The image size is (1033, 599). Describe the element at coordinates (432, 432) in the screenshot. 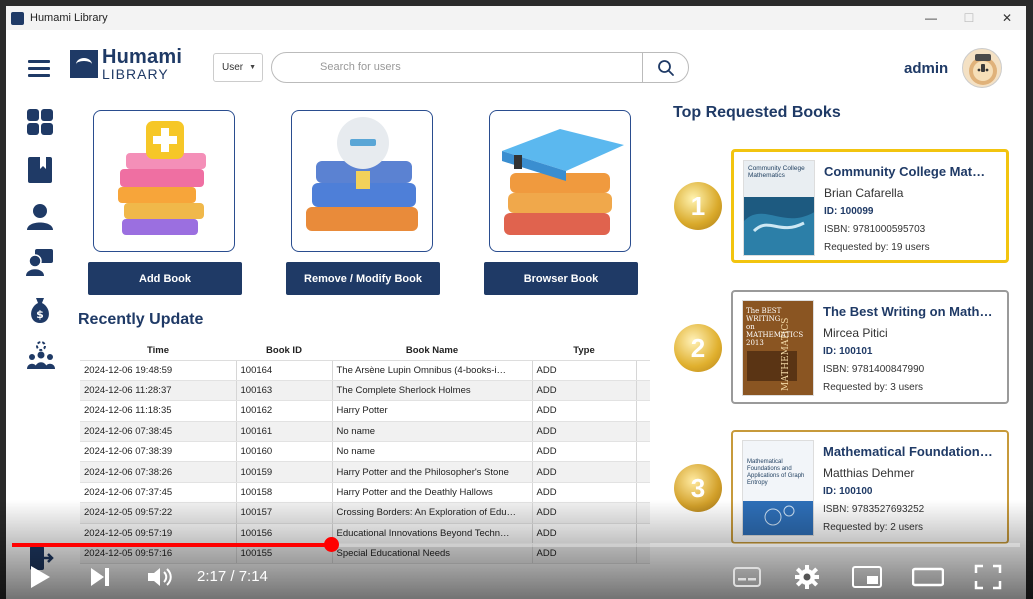

I see `cell-book-name: No name` at that location.